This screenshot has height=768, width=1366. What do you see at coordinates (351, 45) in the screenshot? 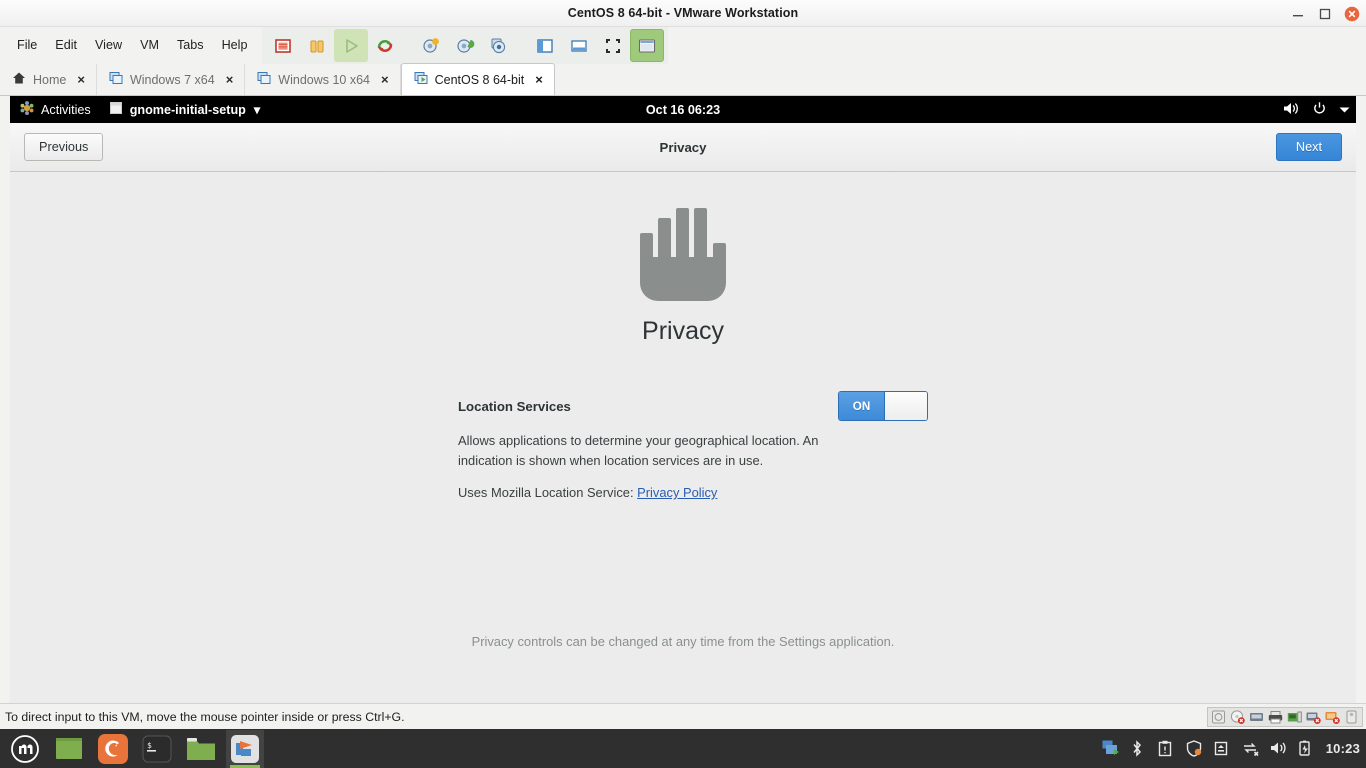
I see `play-power-on-icon` at bounding box center [351, 45].